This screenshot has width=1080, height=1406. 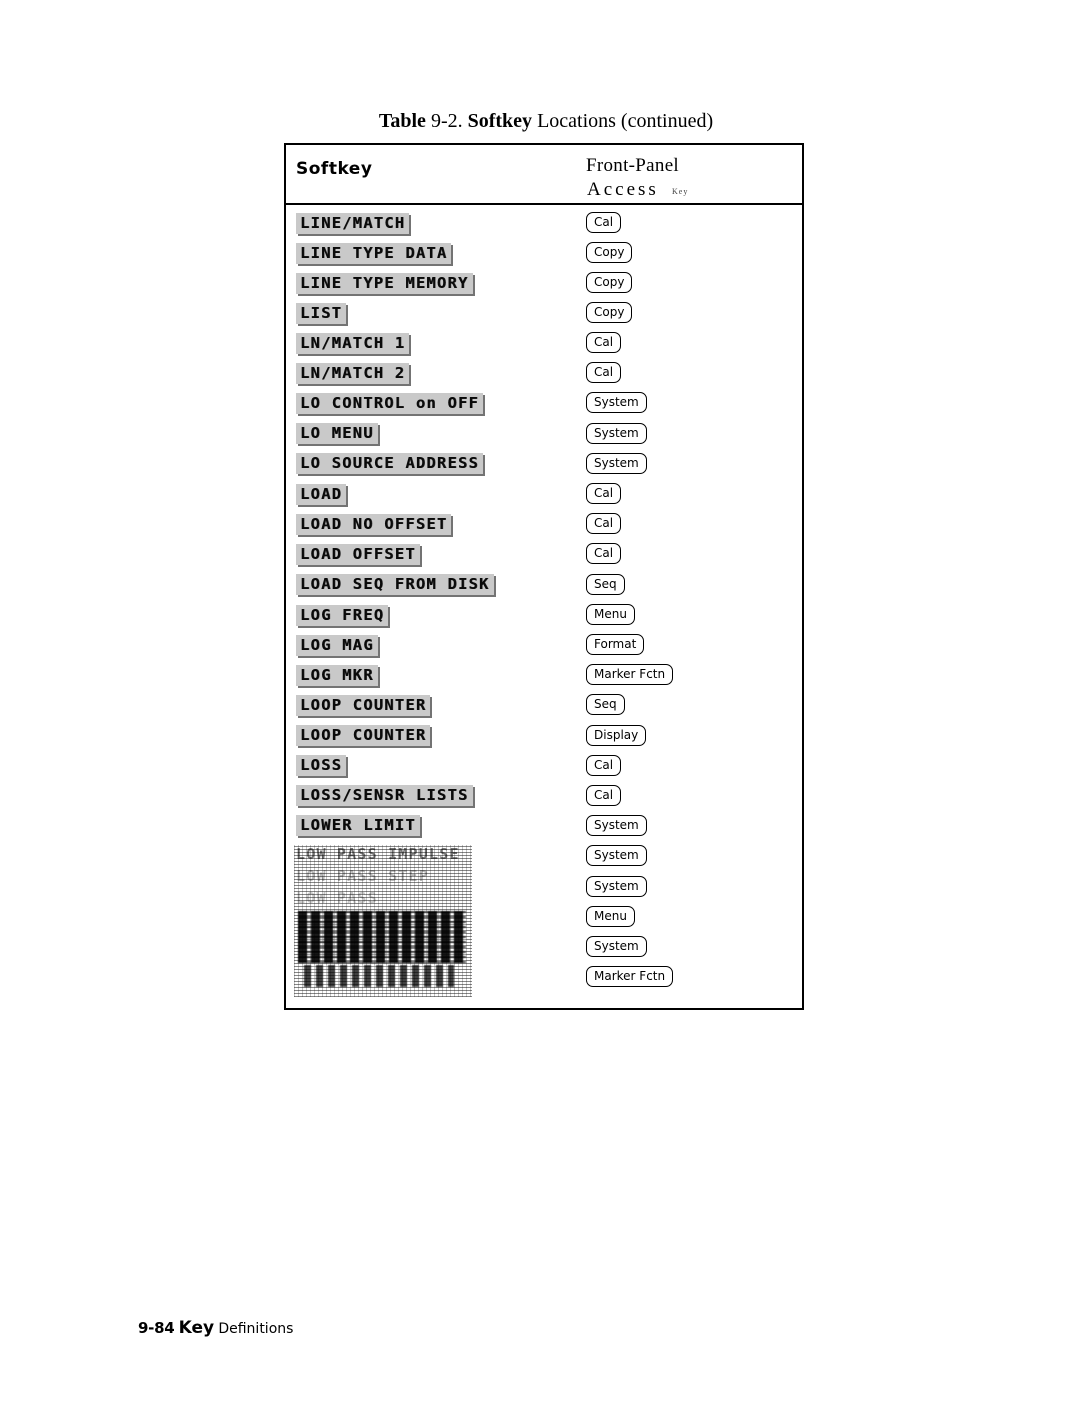 I want to click on softkey-label-illegible: LOW PASS IMPULSE, so click(x=378, y=854).